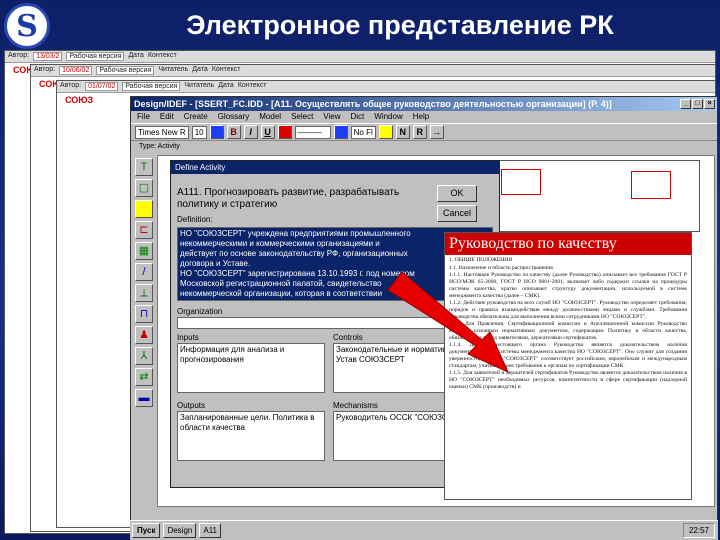 The width and height of the screenshot is (720, 540). Describe the element at coordinates (144, 188) in the screenshot. I see `box-tool-icon: ▢` at that location.